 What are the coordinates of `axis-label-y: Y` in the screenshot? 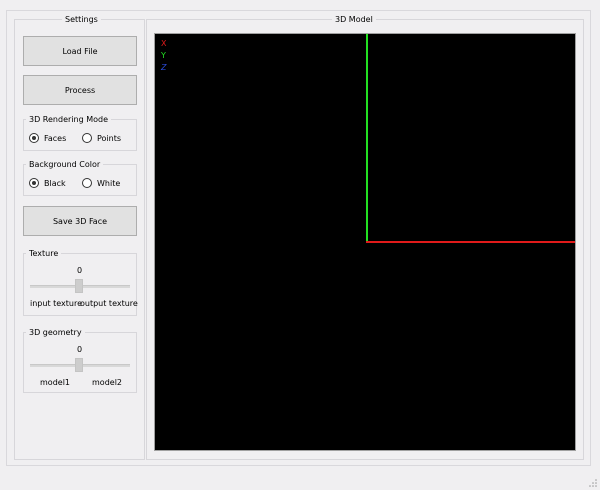 It's located at (163, 55).